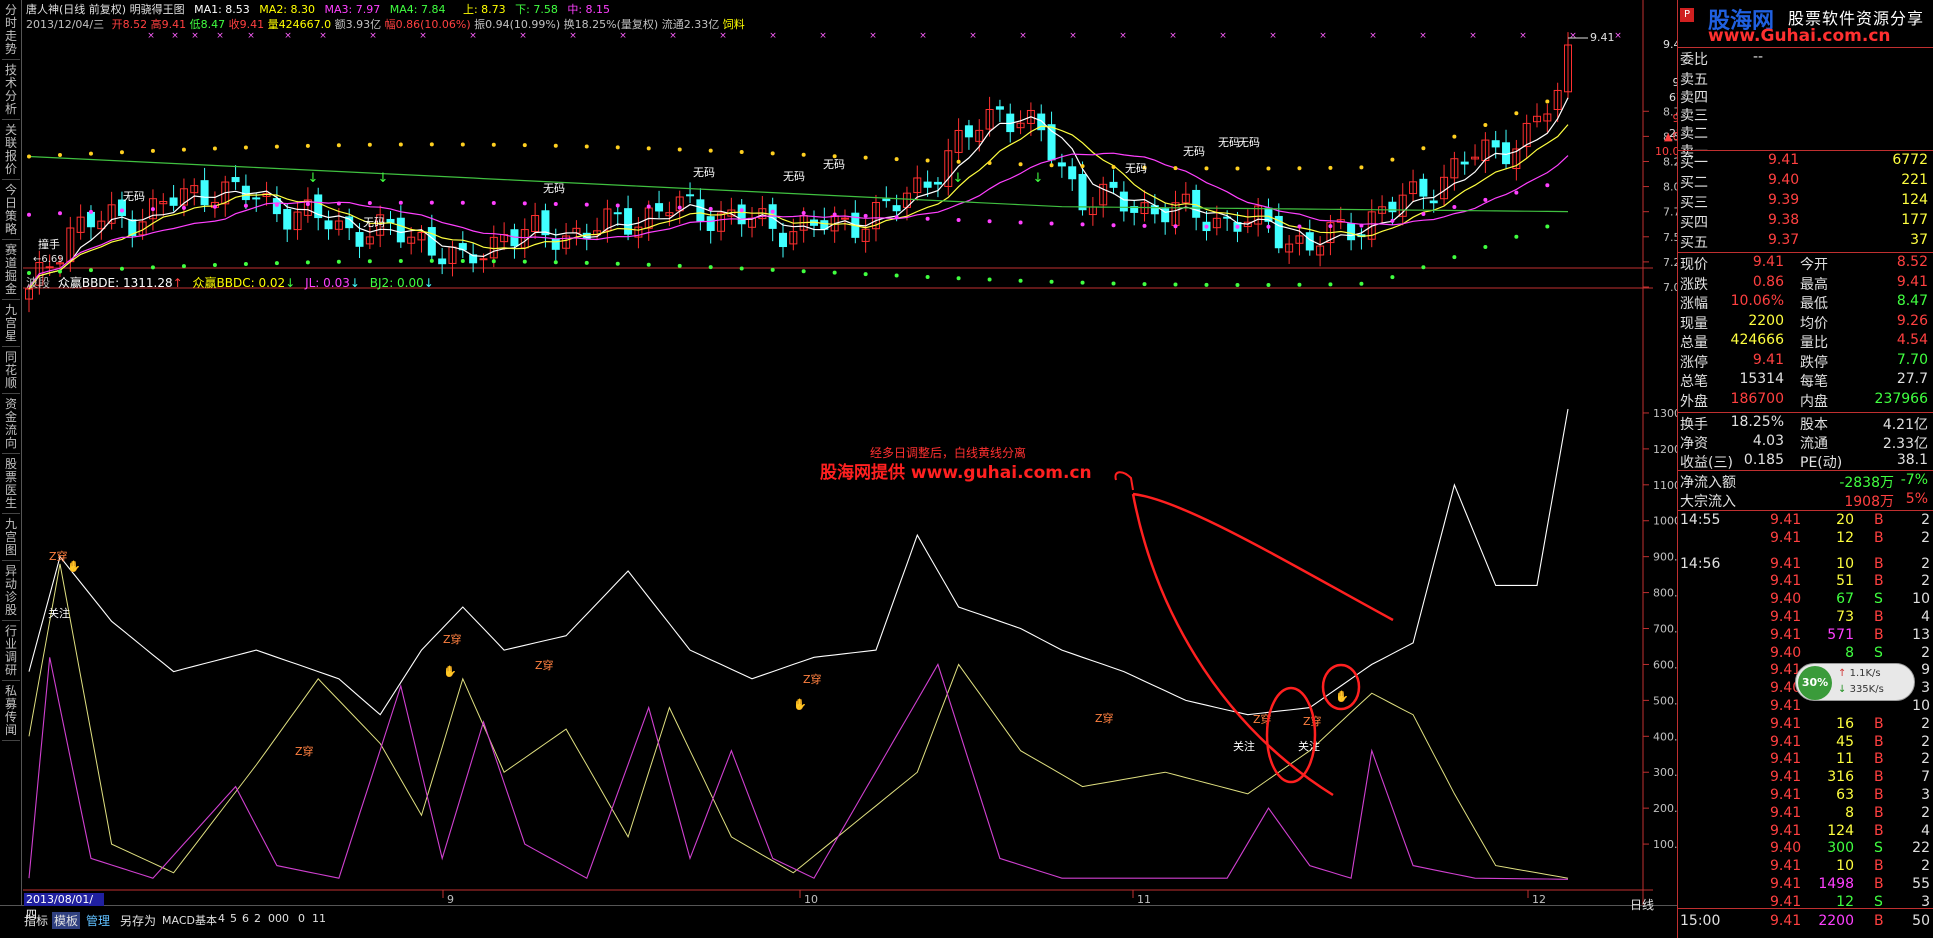 The height and width of the screenshot is (938, 1933). Describe the element at coordinates (1694, 60) in the screenshot. I see `weibi-label: 委比` at that location.